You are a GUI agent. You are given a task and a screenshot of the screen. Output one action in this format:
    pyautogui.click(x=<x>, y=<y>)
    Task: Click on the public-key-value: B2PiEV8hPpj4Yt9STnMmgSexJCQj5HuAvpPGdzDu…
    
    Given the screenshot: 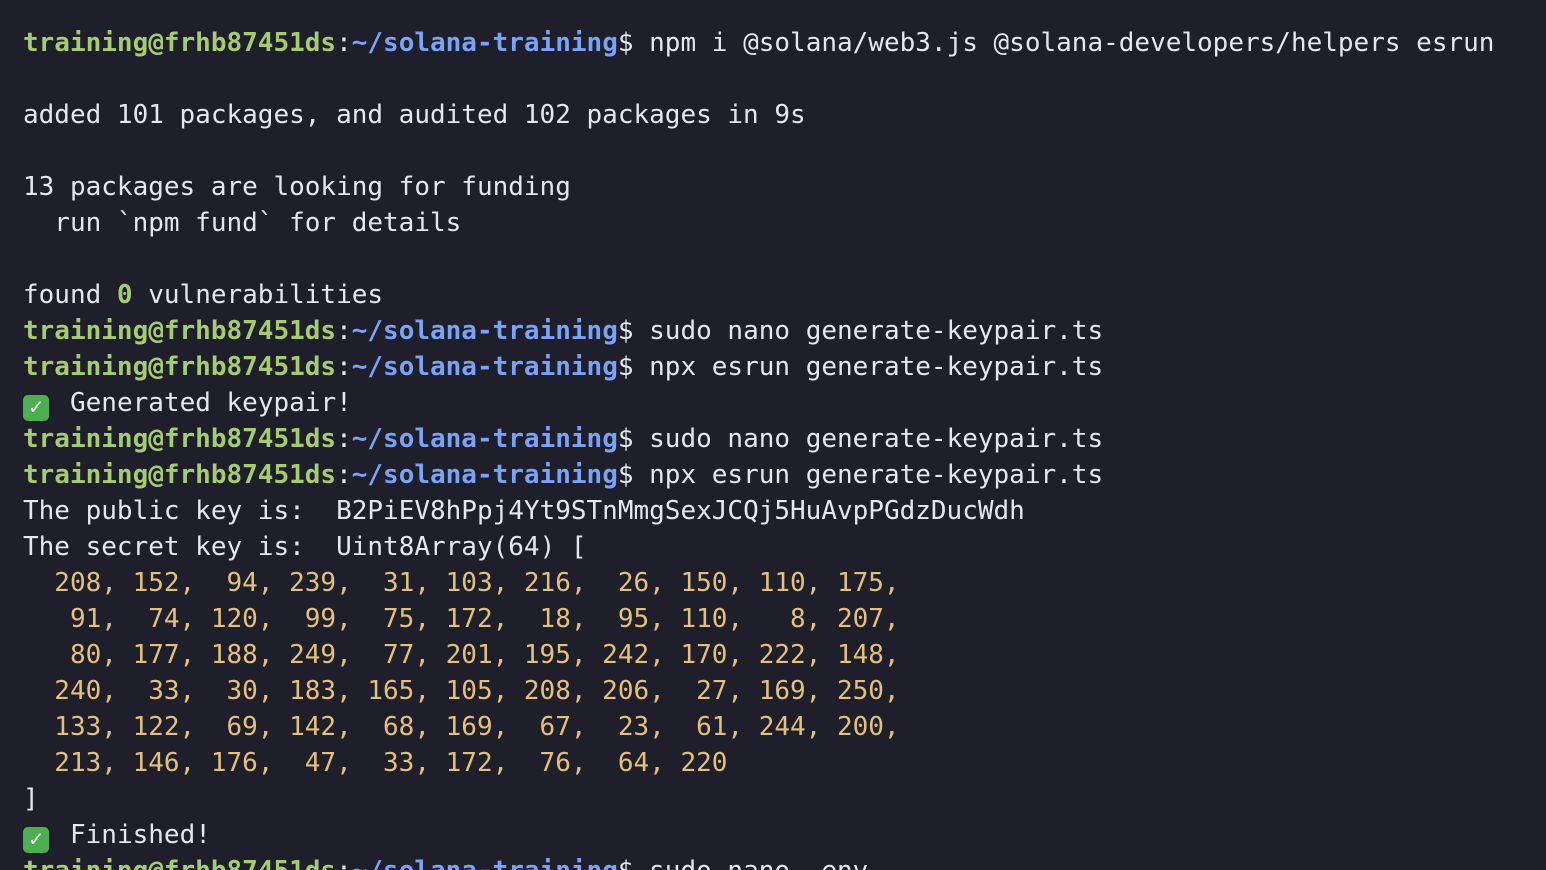 What is the action you would take?
    pyautogui.click(x=680, y=511)
    